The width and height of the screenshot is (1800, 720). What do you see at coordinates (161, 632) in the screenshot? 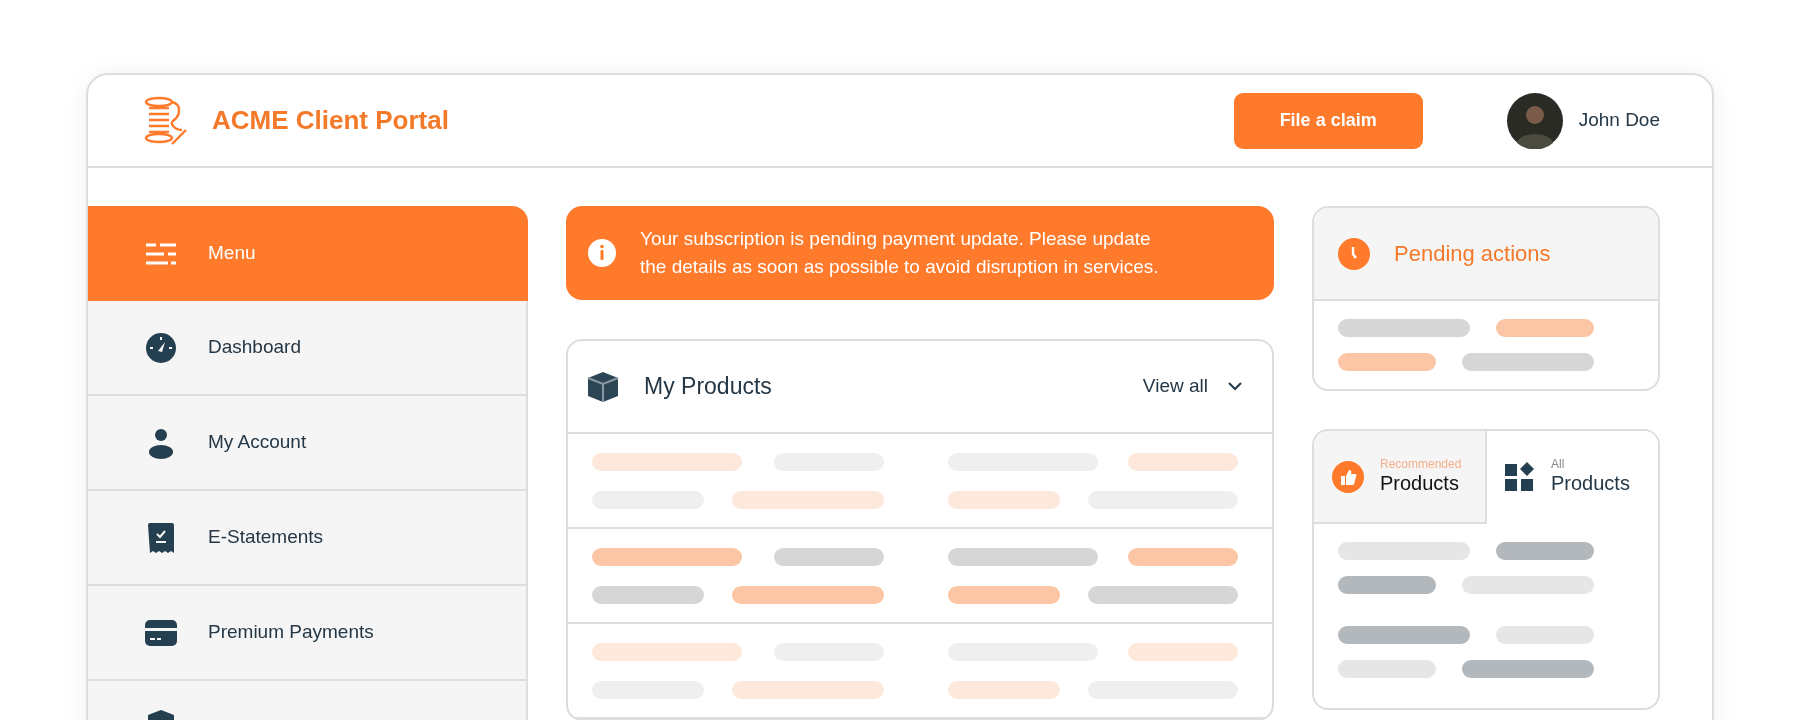
I see `card-icon` at bounding box center [161, 632].